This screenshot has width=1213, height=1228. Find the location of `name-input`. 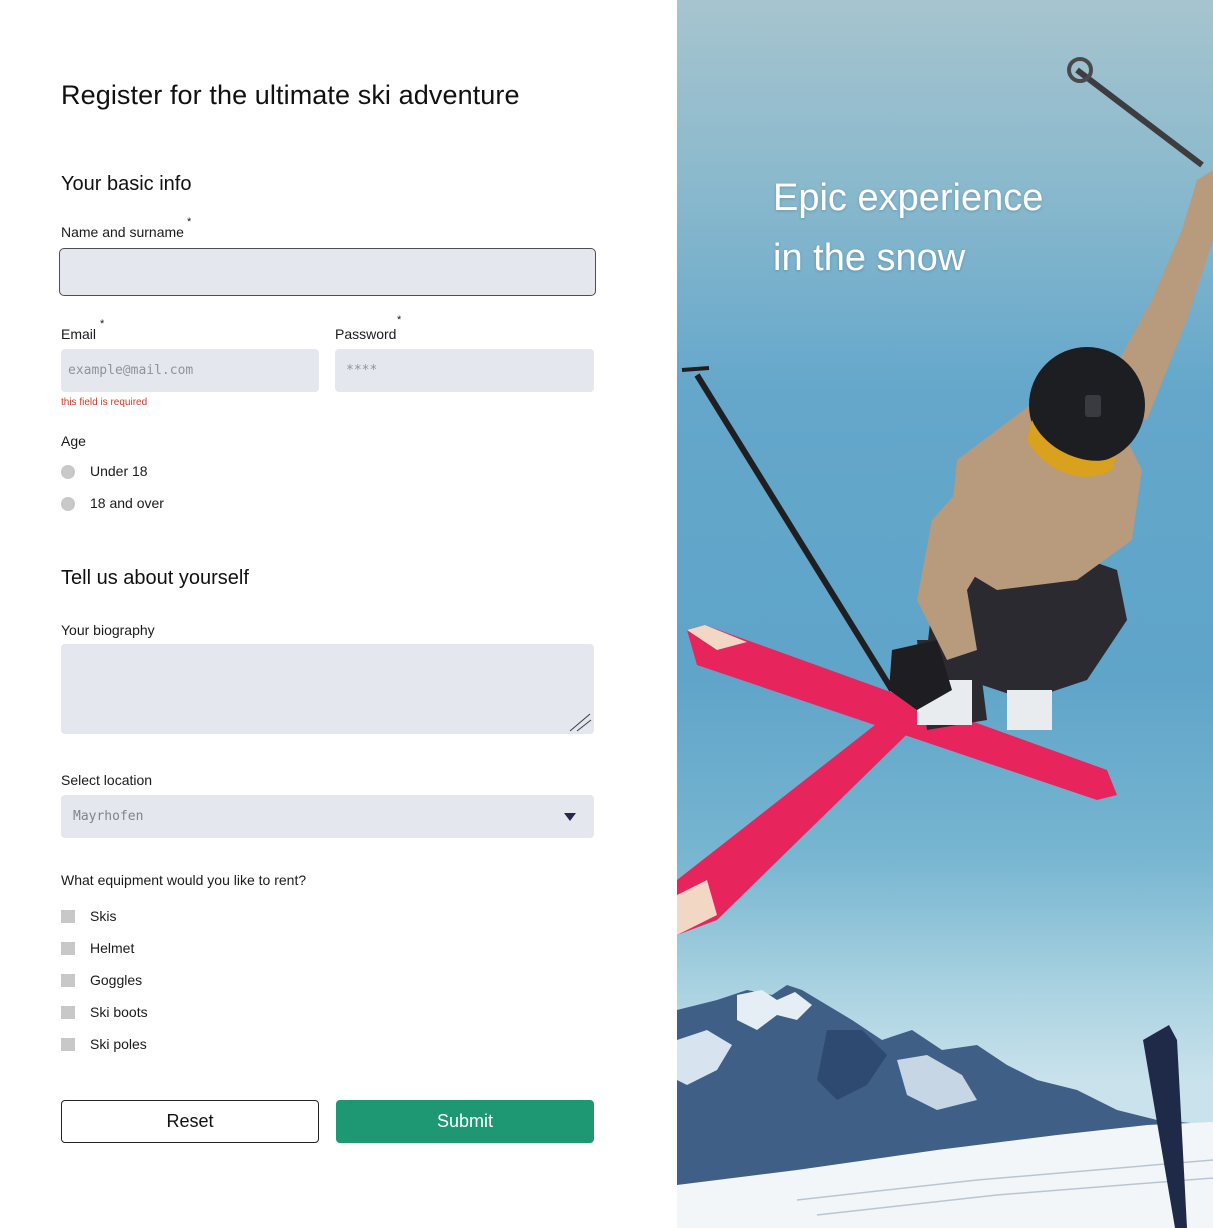

name-input is located at coordinates (327, 272).